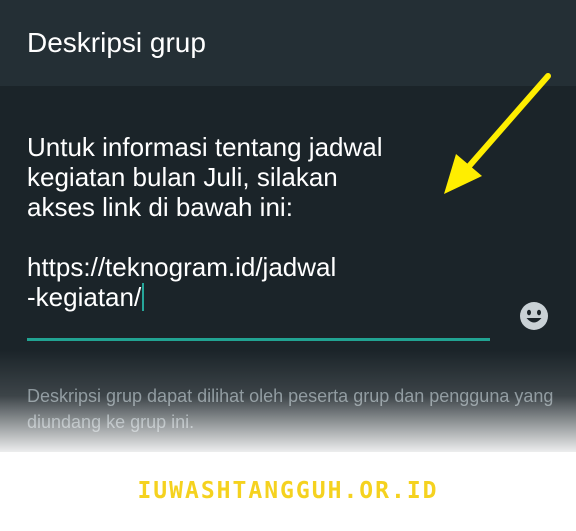  I want to click on watermark-text: IUWASHTANGGUH.OR.ID, so click(288, 491).